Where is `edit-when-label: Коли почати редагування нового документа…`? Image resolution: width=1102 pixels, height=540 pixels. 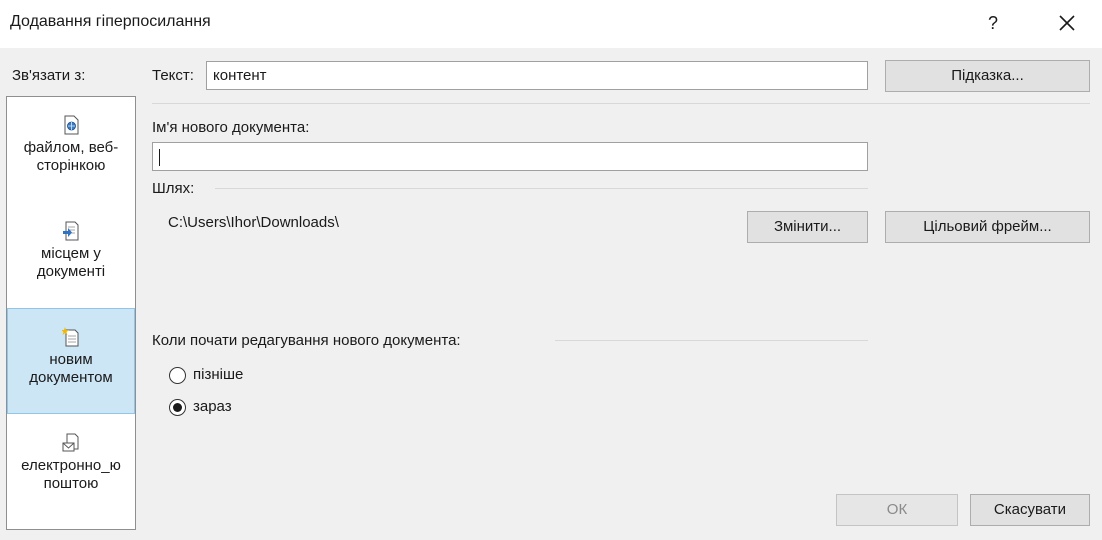 edit-when-label: Коли почати редагування нового документа… is located at coordinates (306, 340).